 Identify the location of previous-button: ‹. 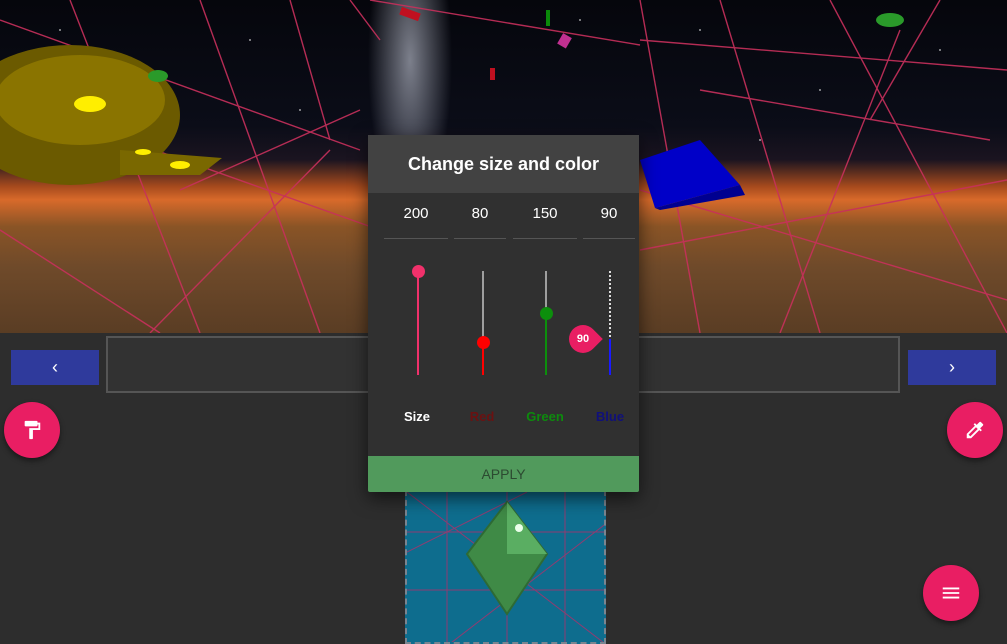
(55, 367).